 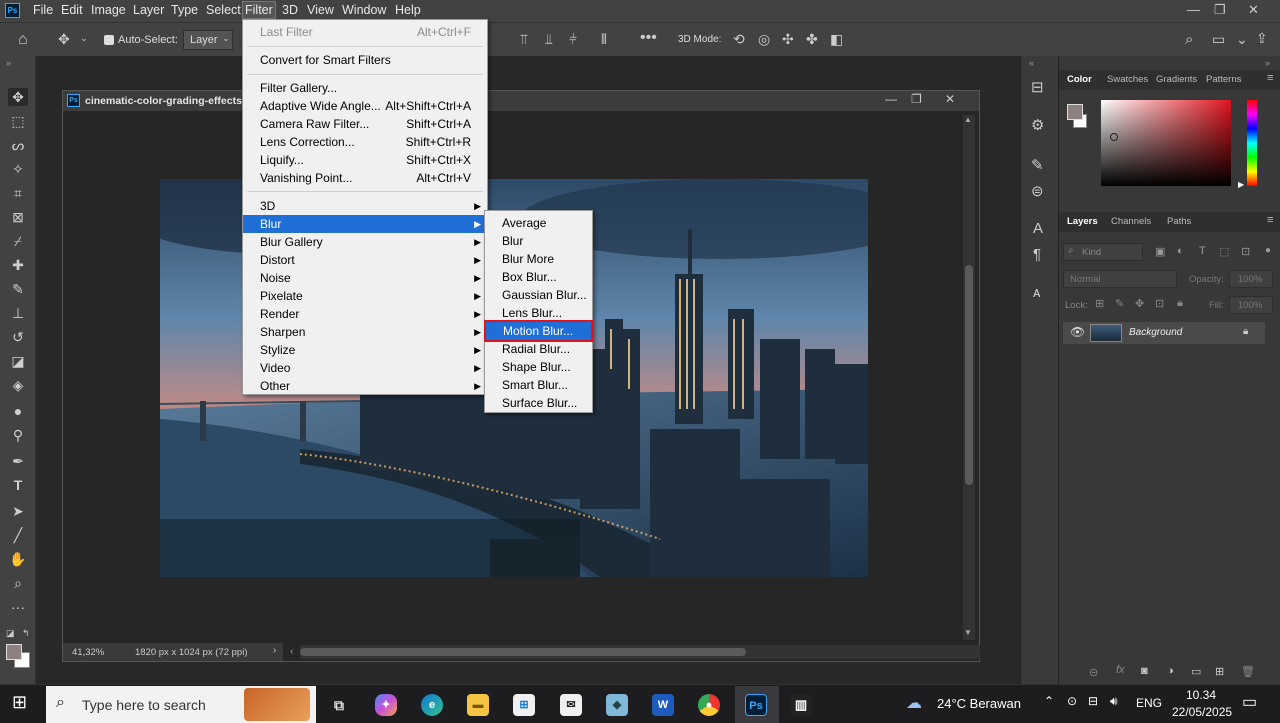 What do you see at coordinates (1262, 38) in the screenshot?
I see `share-icon: ⇪` at bounding box center [1262, 38].